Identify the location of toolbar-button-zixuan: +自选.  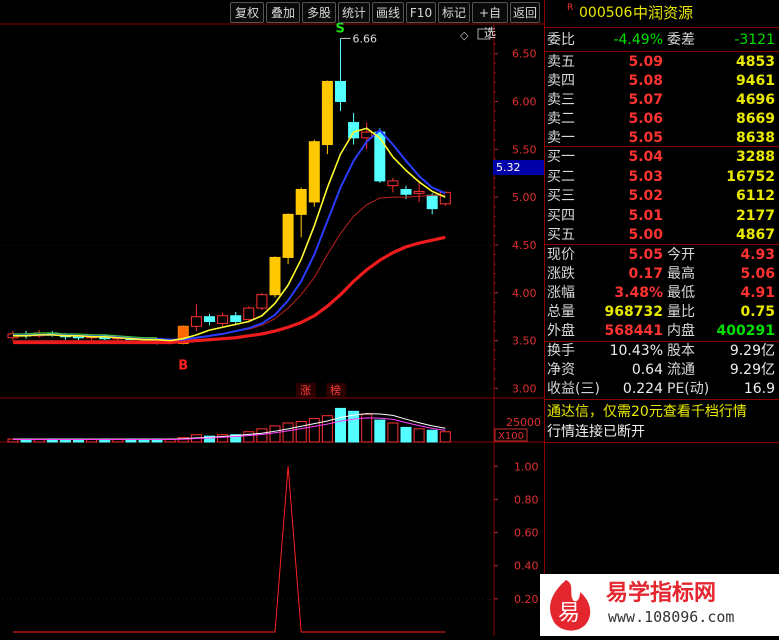
(490, 21).